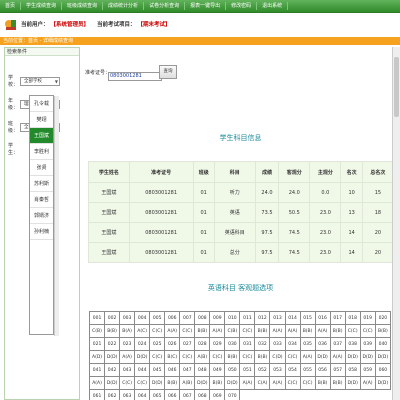  Describe the element at coordinates (168, 72) in the screenshot. I see `query-button: 查询` at that location.